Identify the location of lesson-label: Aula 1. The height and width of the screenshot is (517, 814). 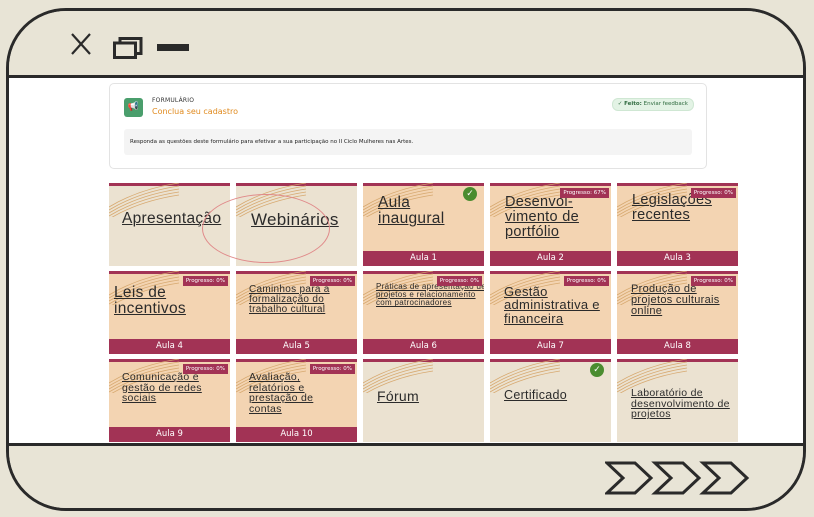
(423, 258).